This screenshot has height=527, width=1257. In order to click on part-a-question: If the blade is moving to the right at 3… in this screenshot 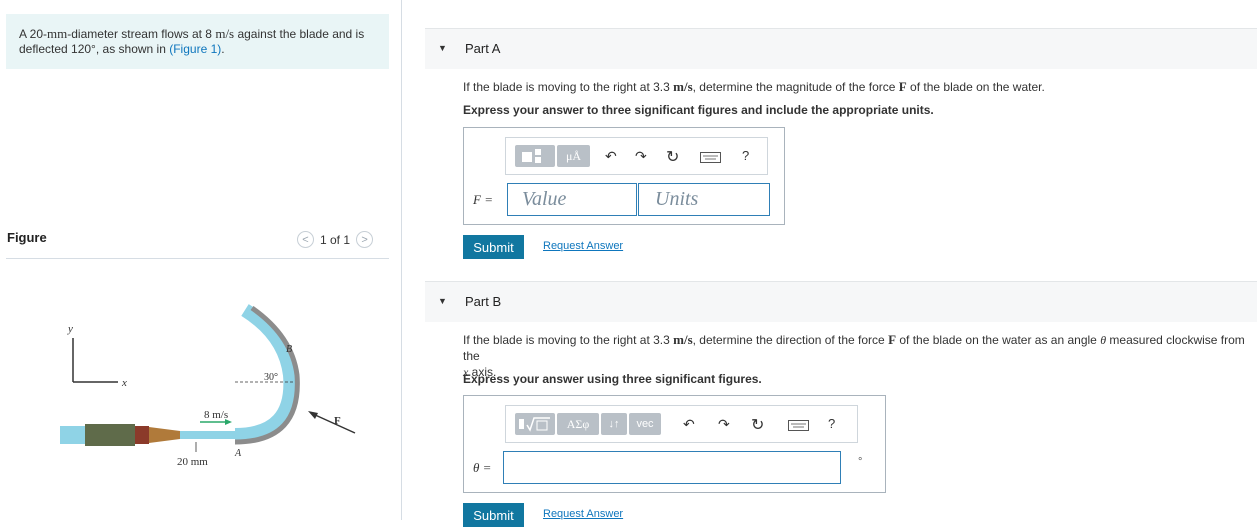, I will do `click(754, 87)`.